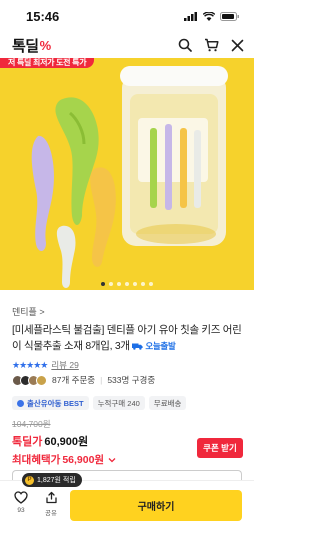 Image resolution: width=320 pixels, height=550 pixels. I want to click on status-bar: 15:46, so click(127, 16).